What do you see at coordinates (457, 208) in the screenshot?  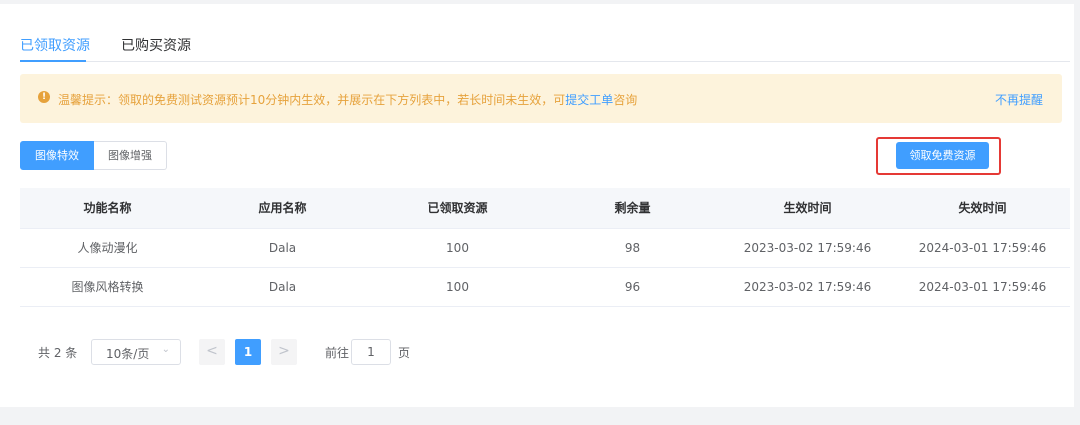 I see `column-header: 已领取资源` at bounding box center [457, 208].